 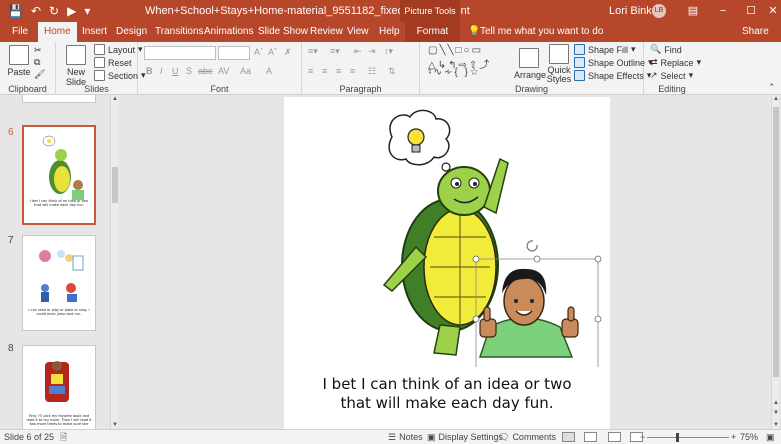 What do you see at coordinates (175, 71) in the screenshot?
I see `underline-button: U` at bounding box center [175, 71].